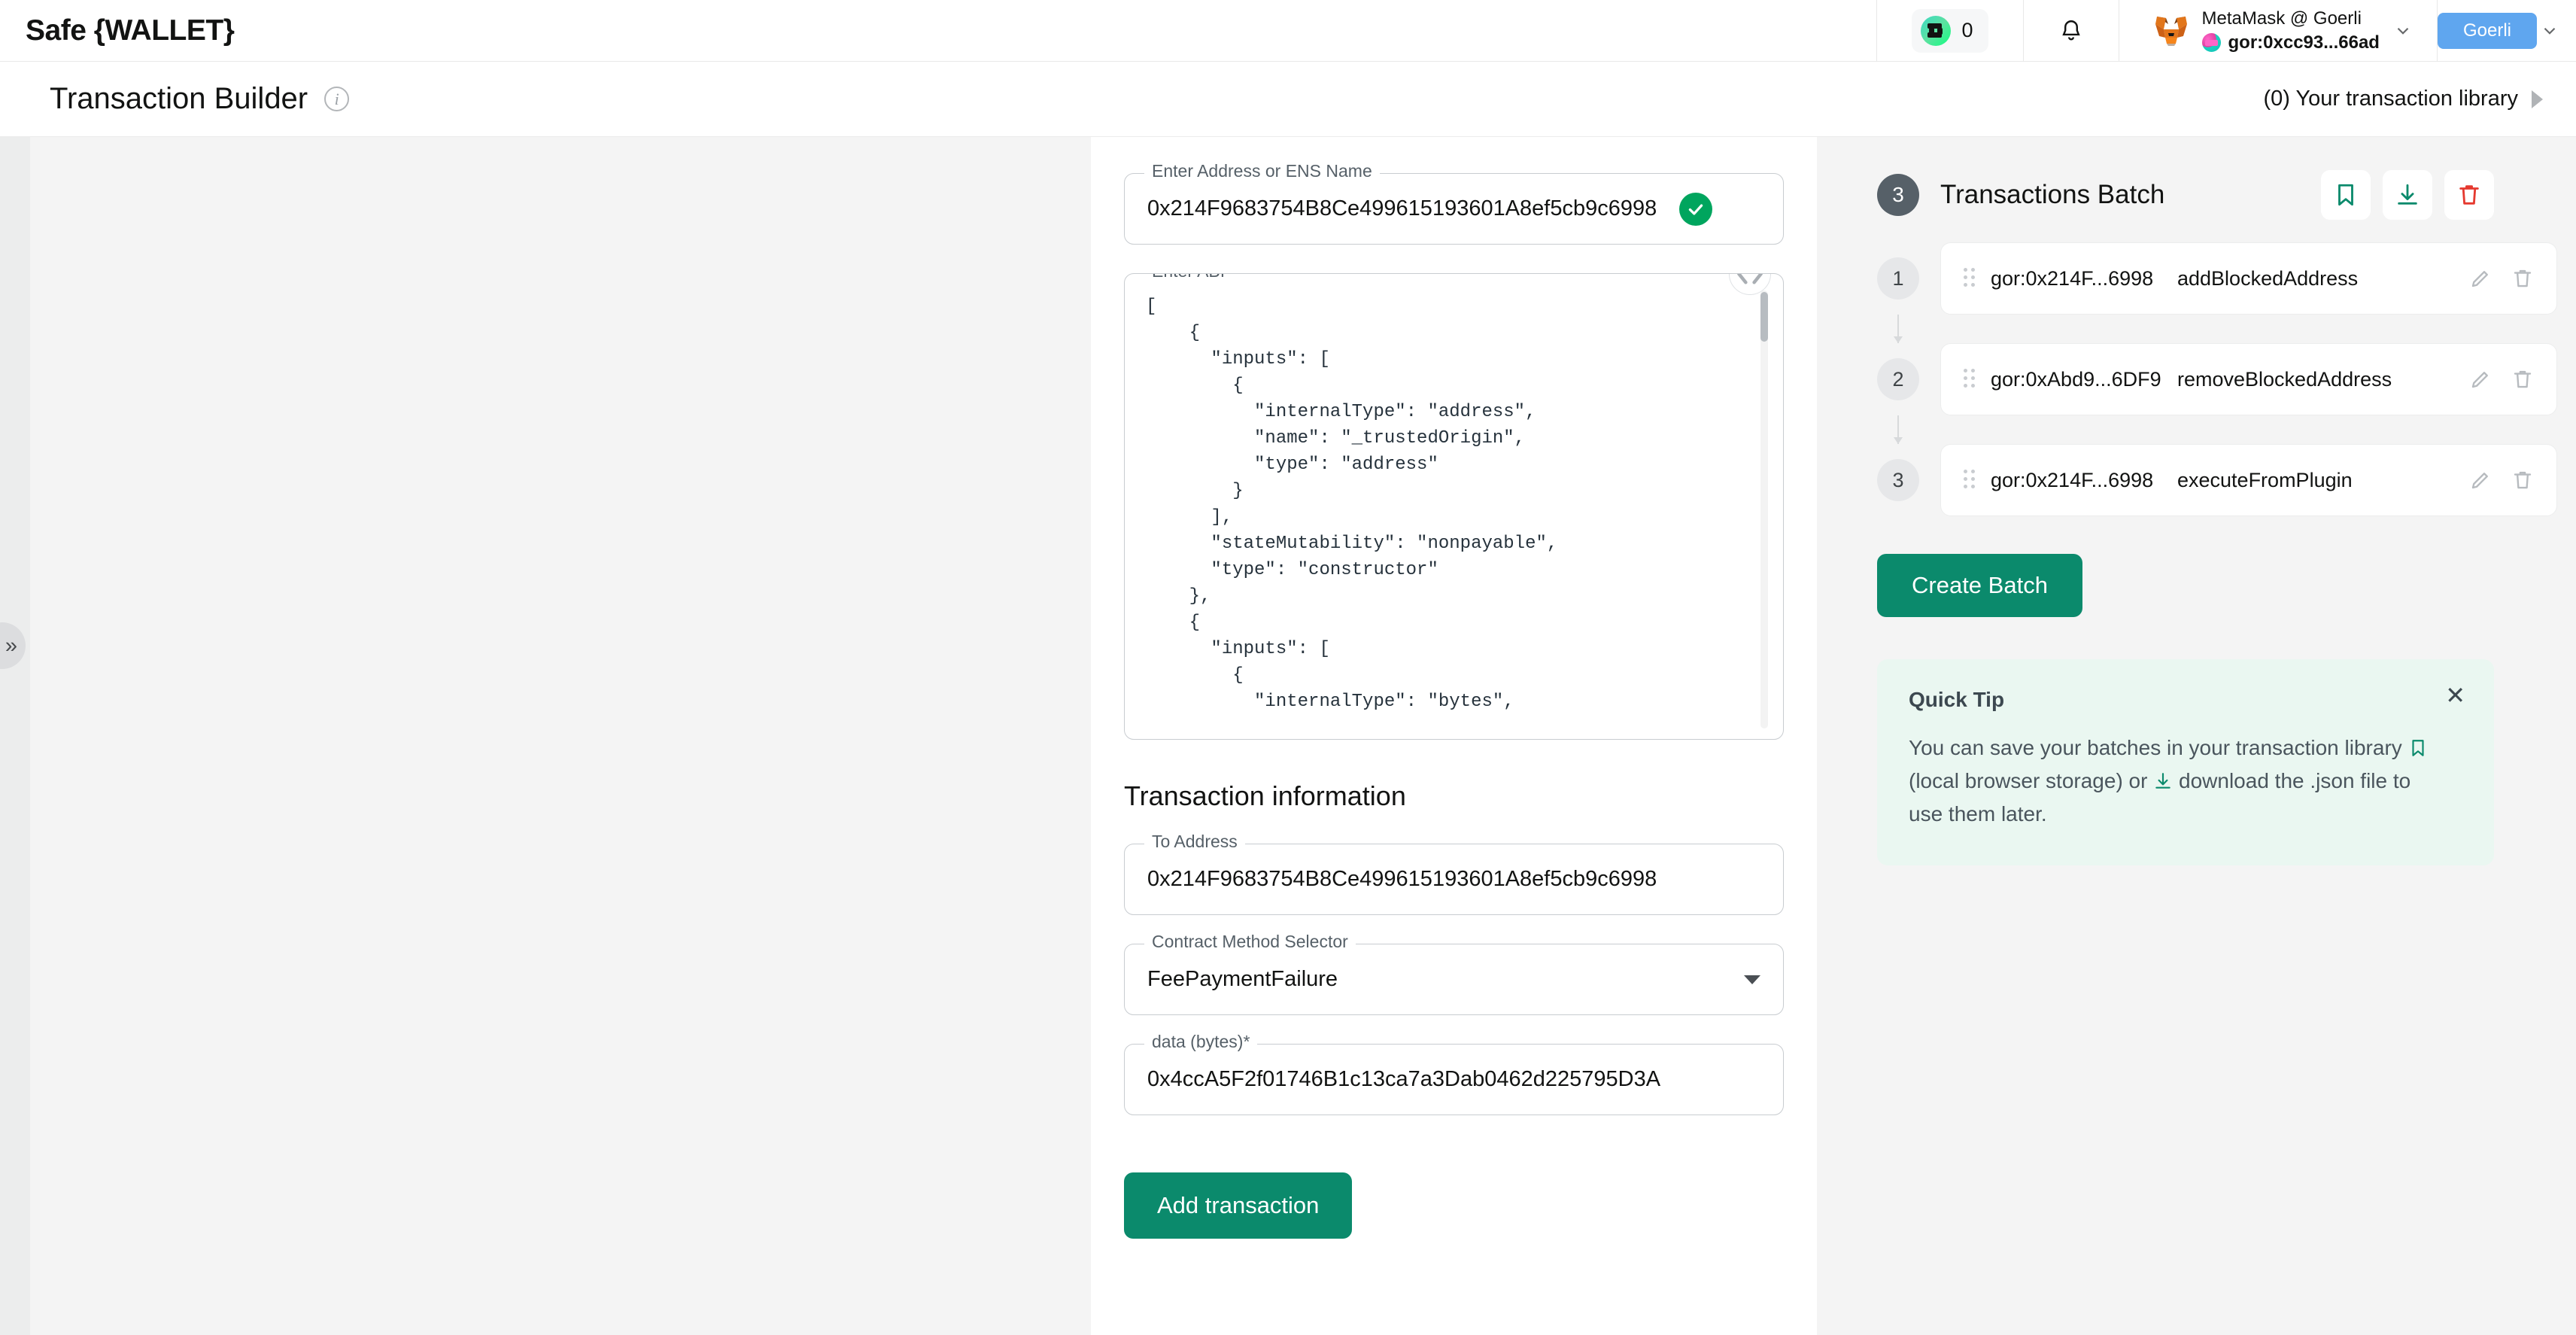 This screenshot has height=1335, width=2576. I want to click on batch-title: Transactions Batch, so click(2052, 194).